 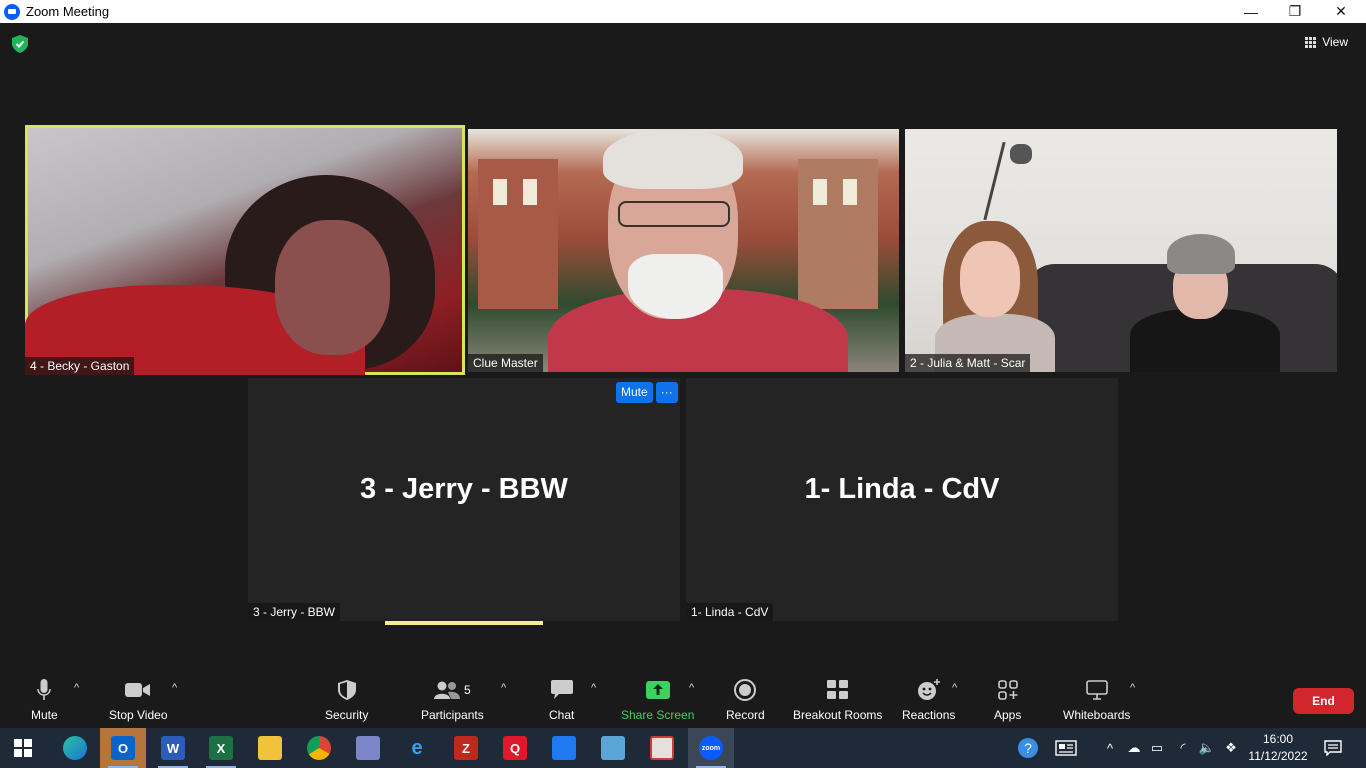 What do you see at coordinates (929, 715) in the screenshot?
I see `reactions-label: Reactions` at bounding box center [929, 715].